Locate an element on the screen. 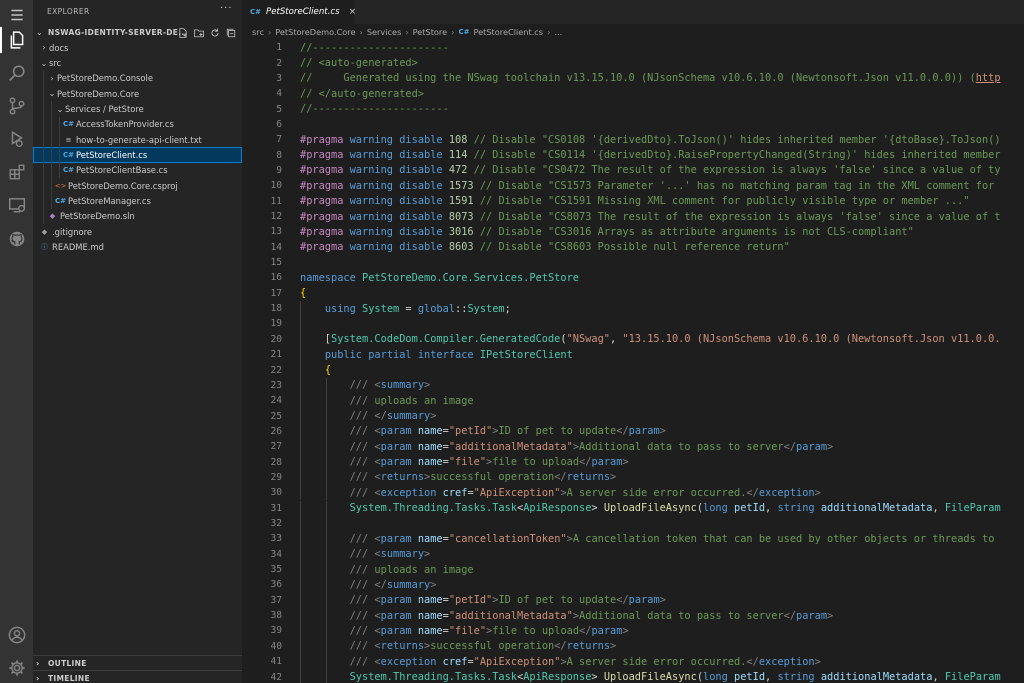 The height and width of the screenshot is (683, 1024). tree-folder: ⌄ PetStoreDemo.Core is located at coordinates (137, 94).